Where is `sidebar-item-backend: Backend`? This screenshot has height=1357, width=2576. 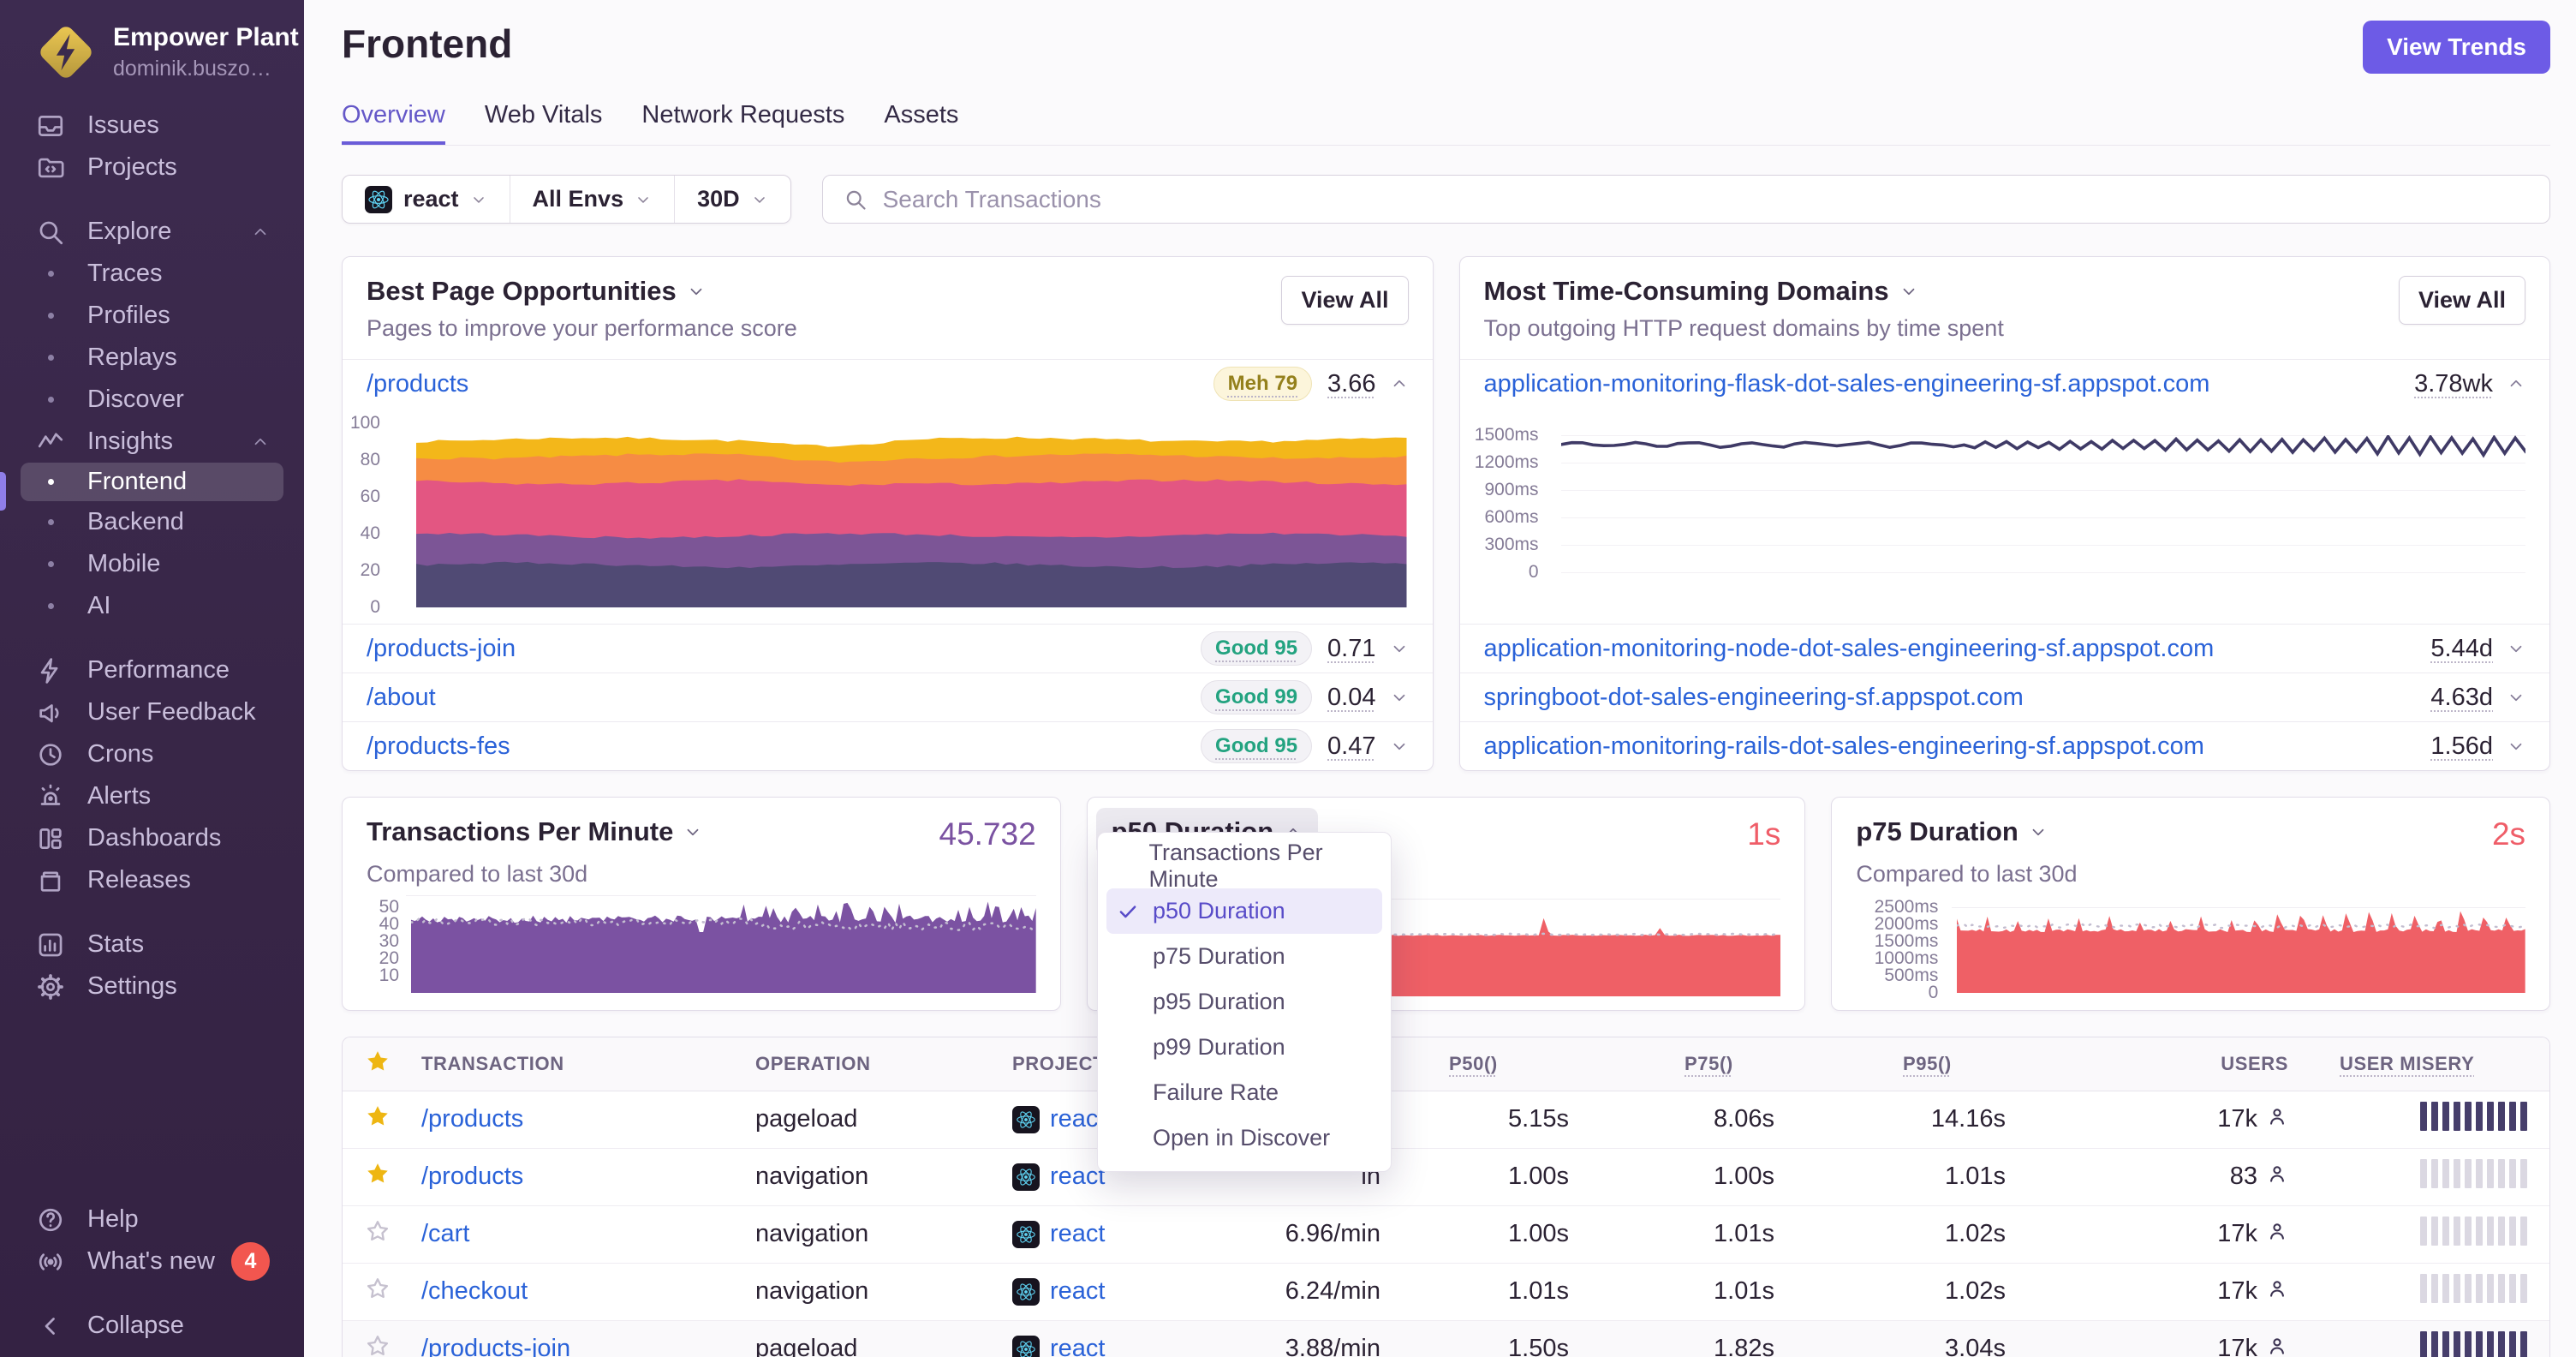
sidebar-item-backend: Backend is located at coordinates (152, 522).